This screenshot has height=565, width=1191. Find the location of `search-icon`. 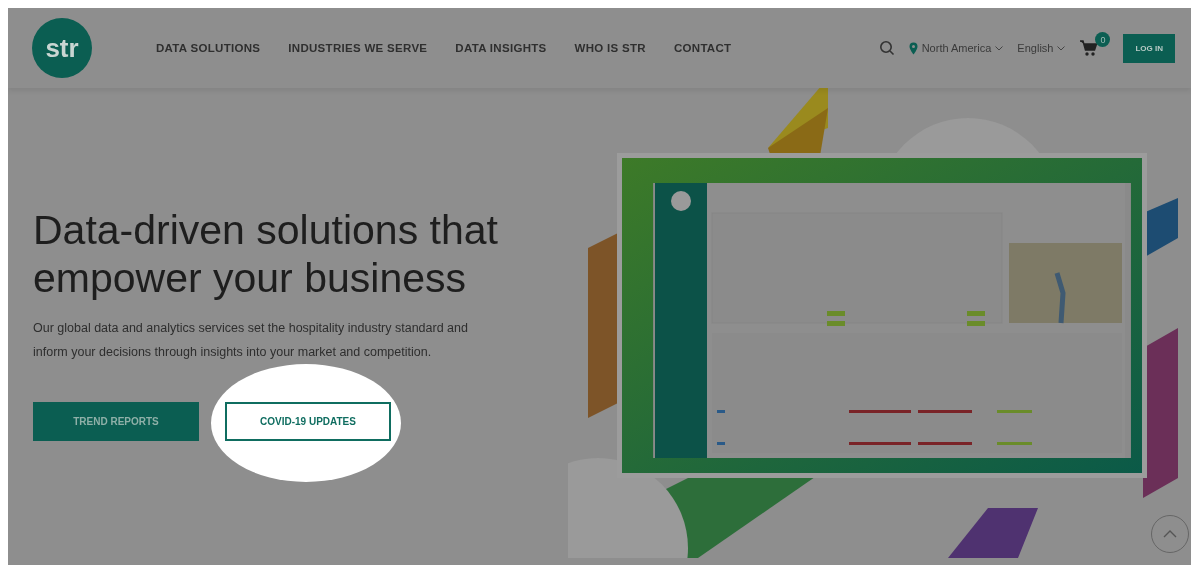

search-icon is located at coordinates (886, 48).